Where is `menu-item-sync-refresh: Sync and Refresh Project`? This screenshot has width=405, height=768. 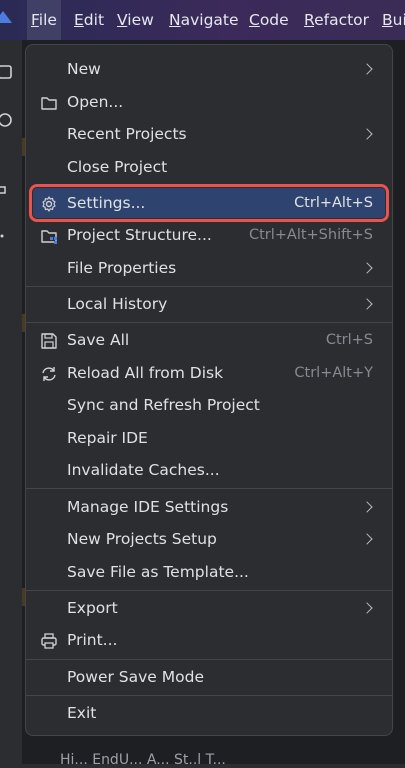
menu-item-sync-refresh: Sync and Refresh Project is located at coordinates (209, 405).